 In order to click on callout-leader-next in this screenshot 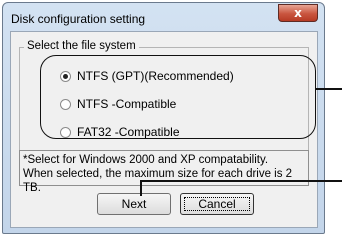, I will do `click(241, 181)`.